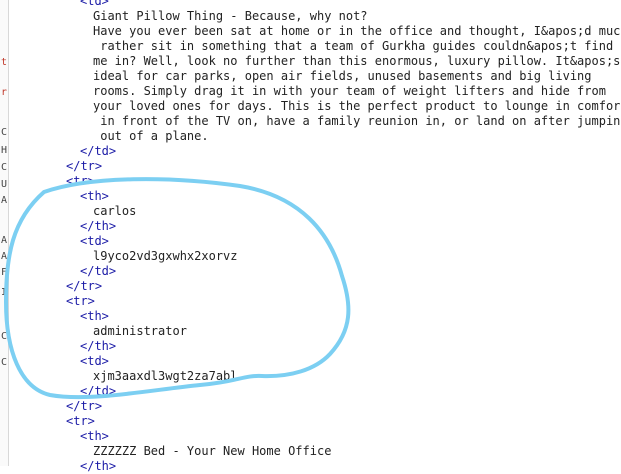  What do you see at coordinates (140, 331) in the screenshot?
I see `source-text-line: administrator` at bounding box center [140, 331].